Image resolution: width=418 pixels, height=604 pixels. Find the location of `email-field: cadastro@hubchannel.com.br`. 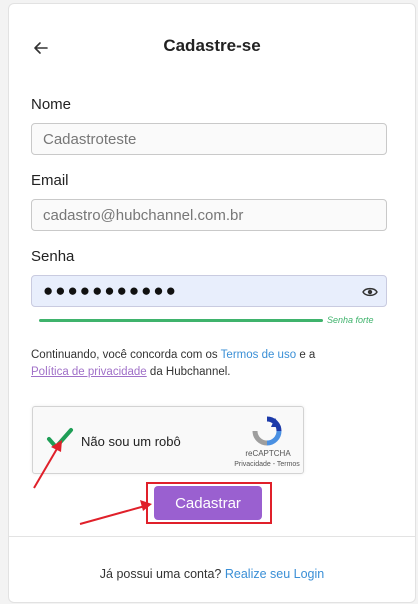

email-field: cadastro@hubchannel.com.br is located at coordinates (209, 215).